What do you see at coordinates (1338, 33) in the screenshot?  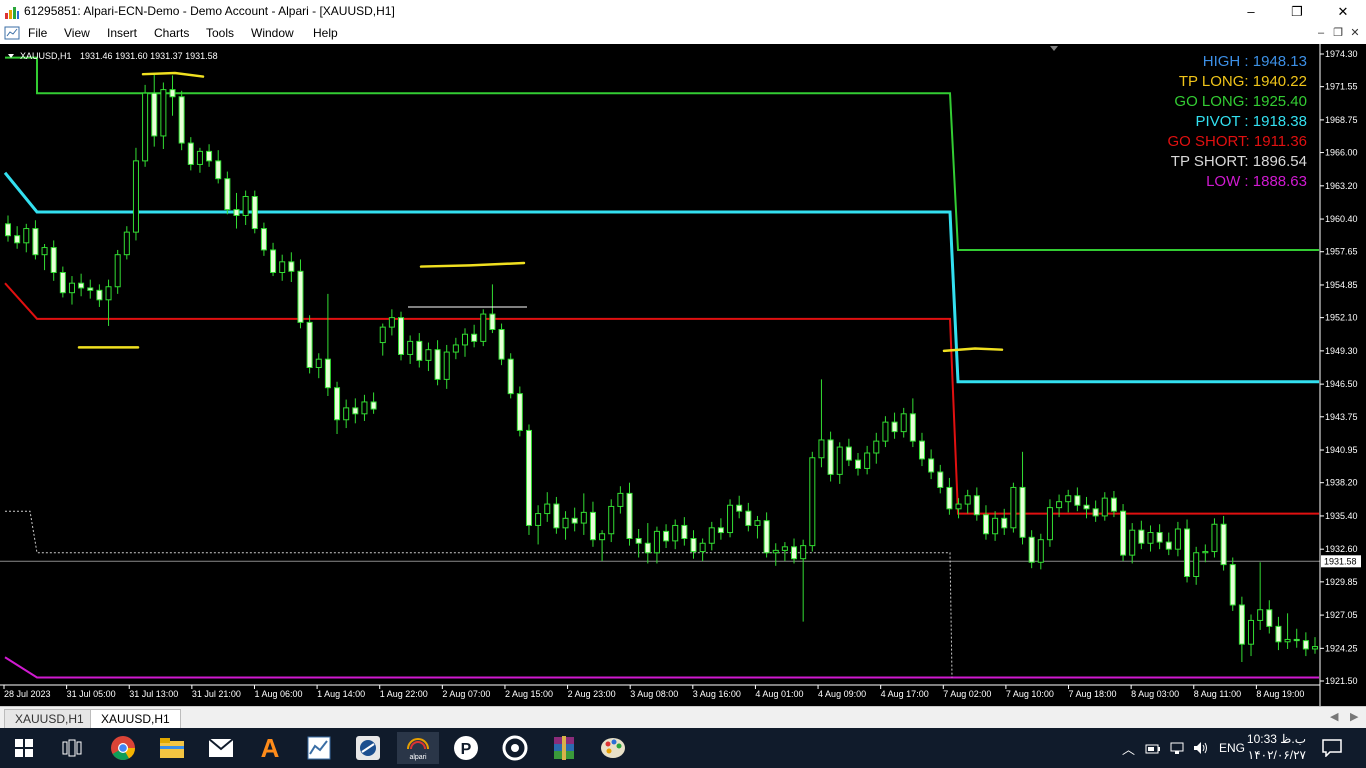 I see `child-restore-button: ❐` at bounding box center [1338, 33].